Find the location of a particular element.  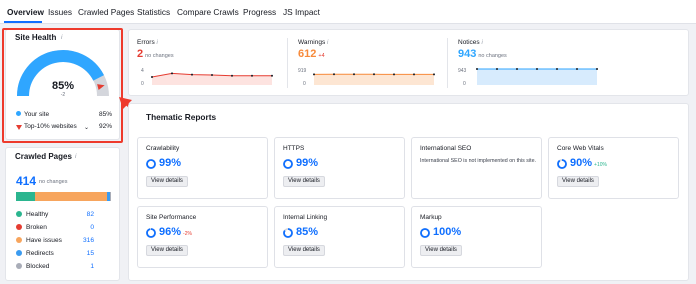

errors-change: no changes is located at coordinates (159, 56).